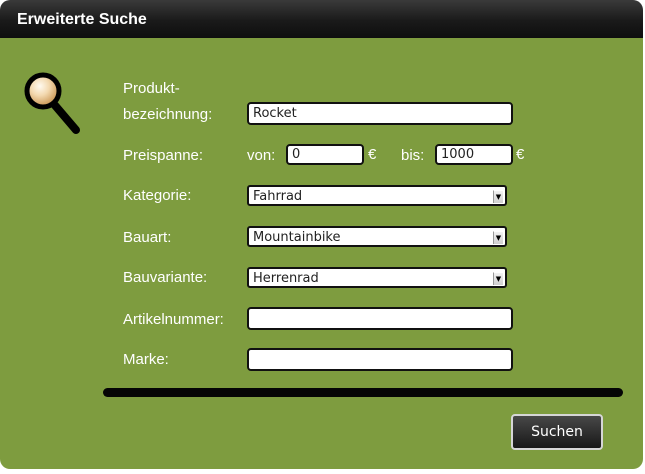 The height and width of the screenshot is (474, 645). What do you see at coordinates (520, 154) in the screenshot?
I see `price-to-currency: €` at bounding box center [520, 154].